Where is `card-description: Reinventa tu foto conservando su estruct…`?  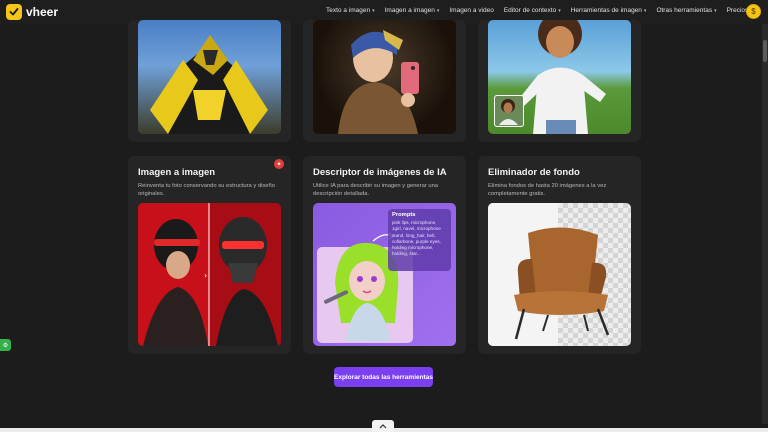 card-description: Reinventa tu foto conservando su estruct… is located at coordinates (206, 190).